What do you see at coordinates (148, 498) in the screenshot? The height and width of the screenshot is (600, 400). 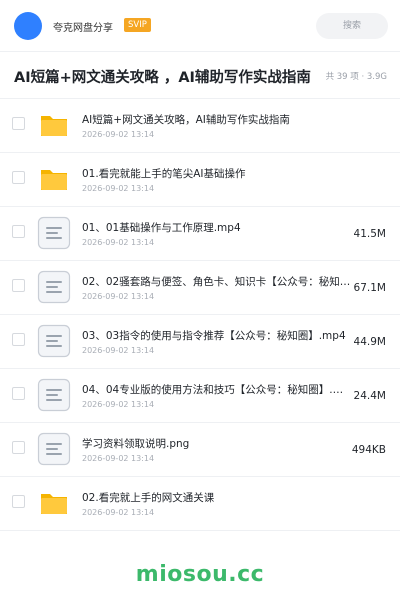 I see `file-name: 02.看完就上手的网文通关课` at bounding box center [148, 498].